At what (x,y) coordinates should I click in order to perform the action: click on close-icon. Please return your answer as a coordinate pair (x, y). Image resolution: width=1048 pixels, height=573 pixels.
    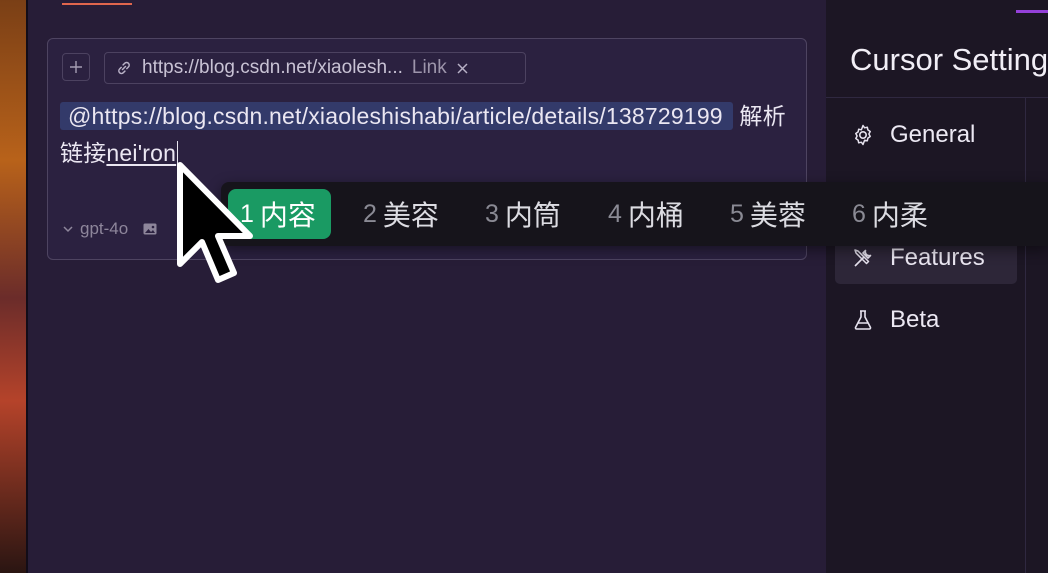
    Looking at the image, I should click on (462, 68).